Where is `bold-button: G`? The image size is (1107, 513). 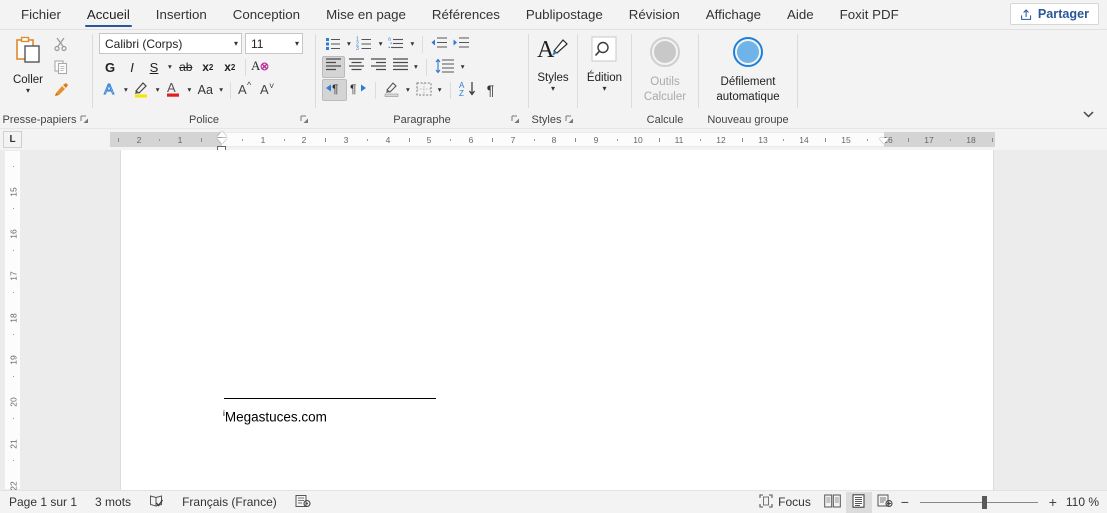 bold-button: G is located at coordinates (110, 67).